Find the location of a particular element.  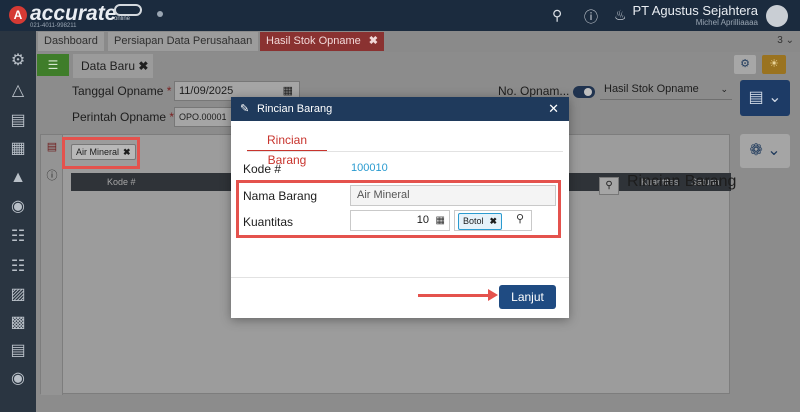

warehouse-icon: ▲ is located at coordinates (18, 178).